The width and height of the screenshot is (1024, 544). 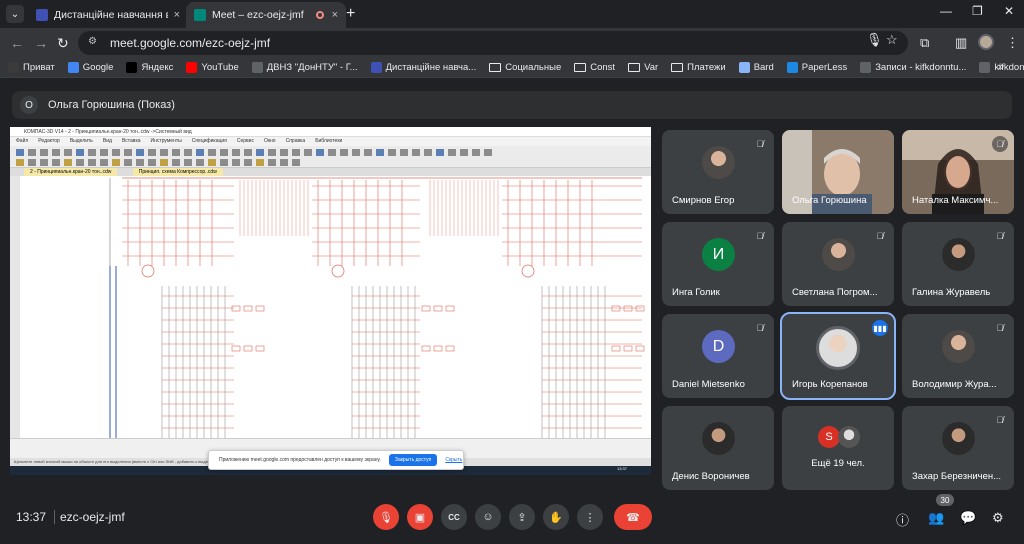 What do you see at coordinates (838, 172) in the screenshot?
I see `participant-tile: Ольга Горюшина` at bounding box center [838, 172].